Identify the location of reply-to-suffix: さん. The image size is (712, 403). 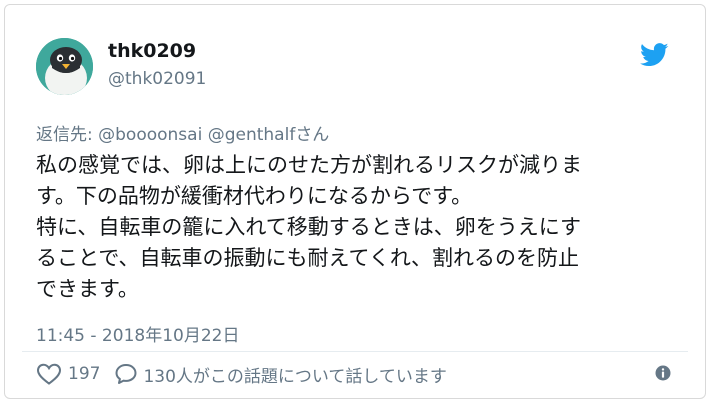
(312, 135).